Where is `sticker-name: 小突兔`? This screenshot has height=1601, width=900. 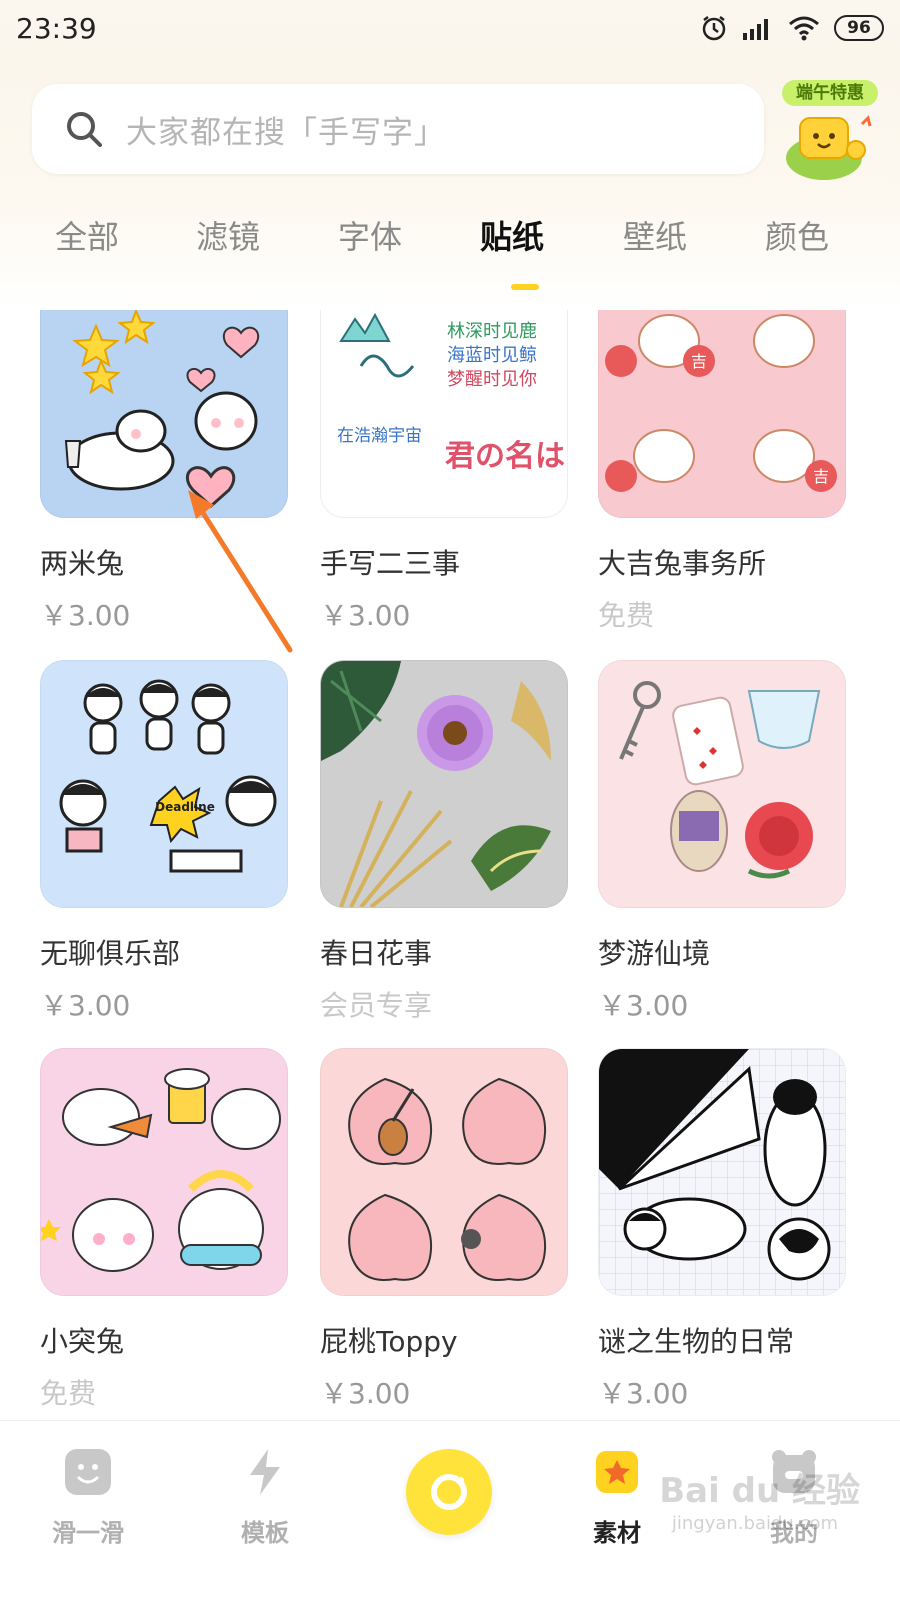
sticker-name: 小突兔 is located at coordinates (82, 1341).